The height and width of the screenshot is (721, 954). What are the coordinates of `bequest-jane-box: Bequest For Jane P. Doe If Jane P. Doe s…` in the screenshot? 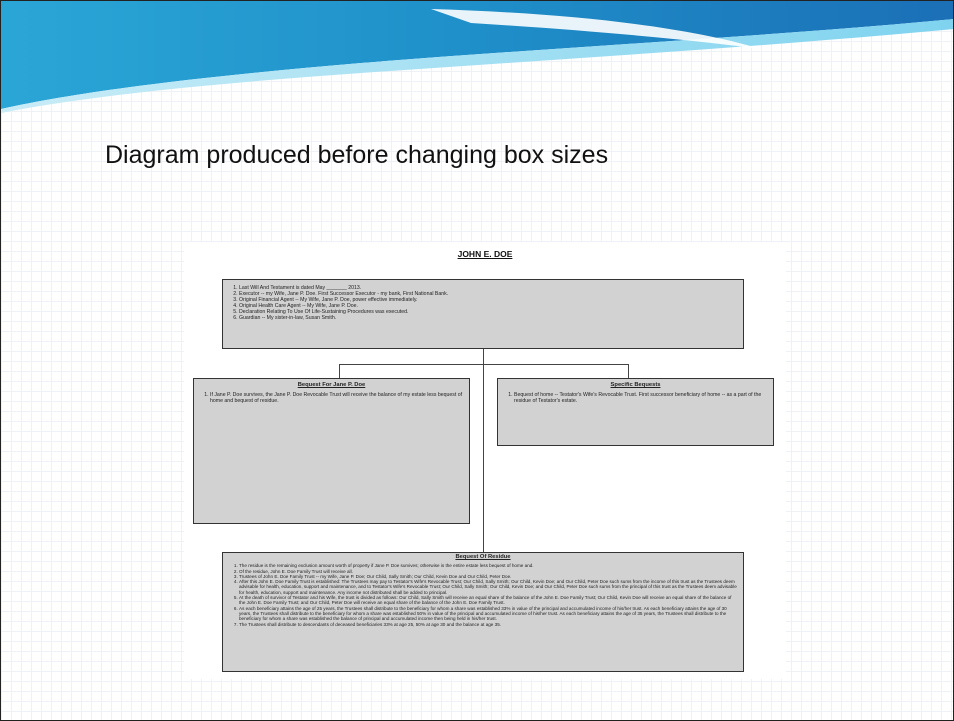 It's located at (331, 451).